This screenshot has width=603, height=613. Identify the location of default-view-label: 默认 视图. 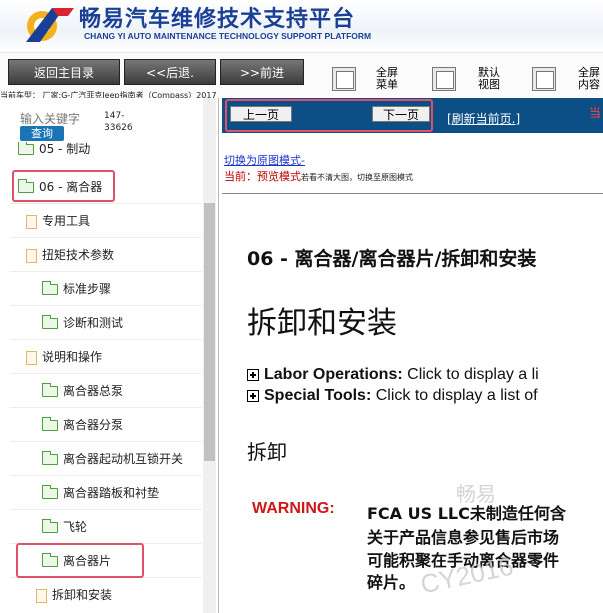
(489, 79).